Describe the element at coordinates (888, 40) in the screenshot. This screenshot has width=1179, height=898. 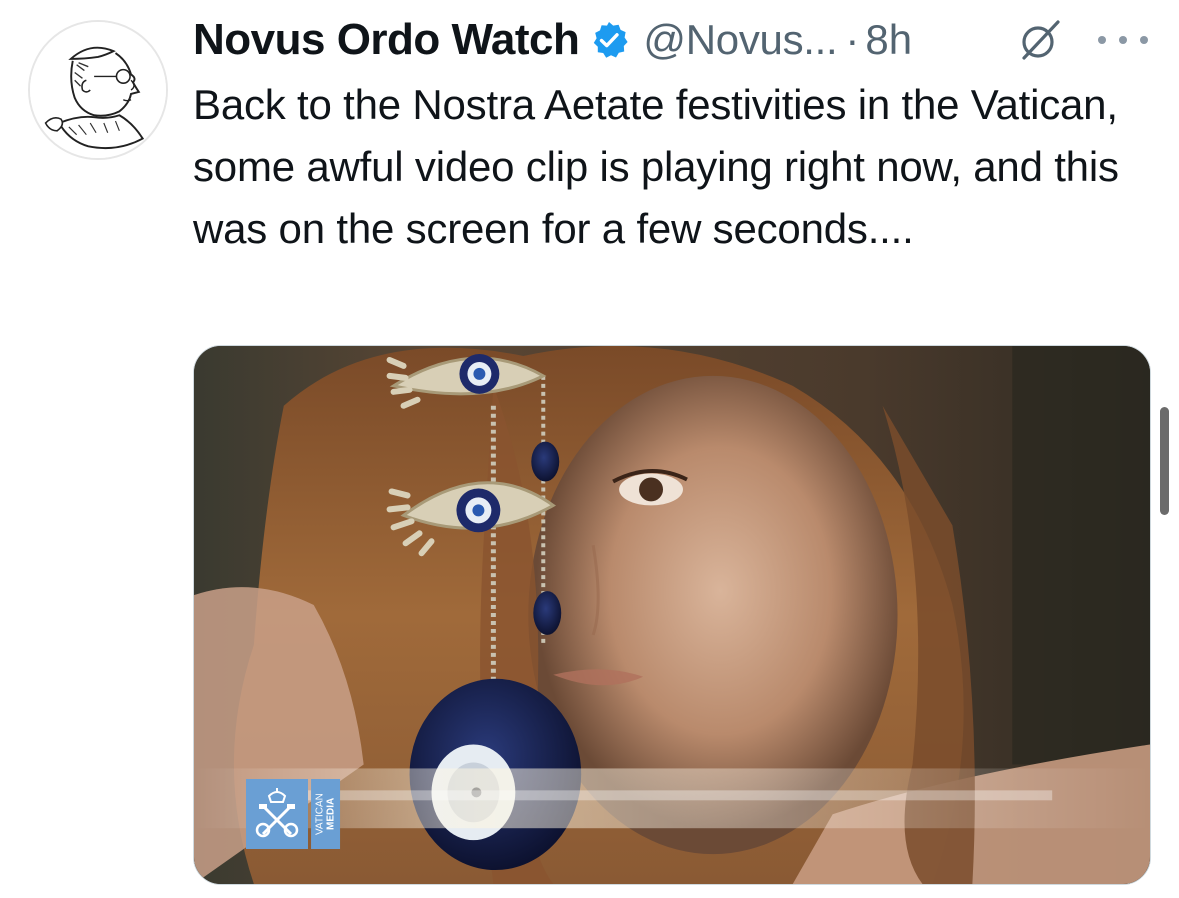
I see `timestamp: 8h` at that location.